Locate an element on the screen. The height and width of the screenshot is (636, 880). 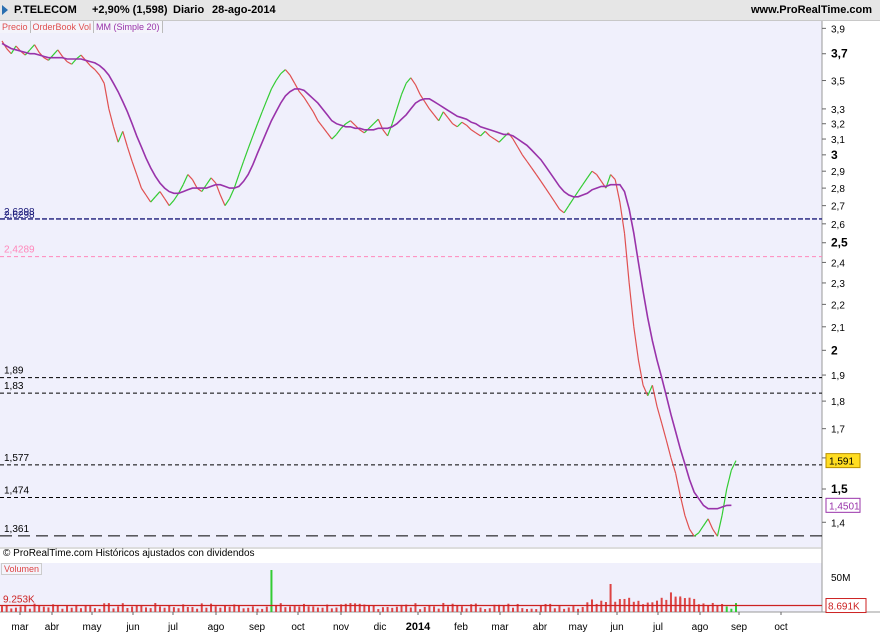
current-value-label-1: 1,4501 is located at coordinates (844, 506).